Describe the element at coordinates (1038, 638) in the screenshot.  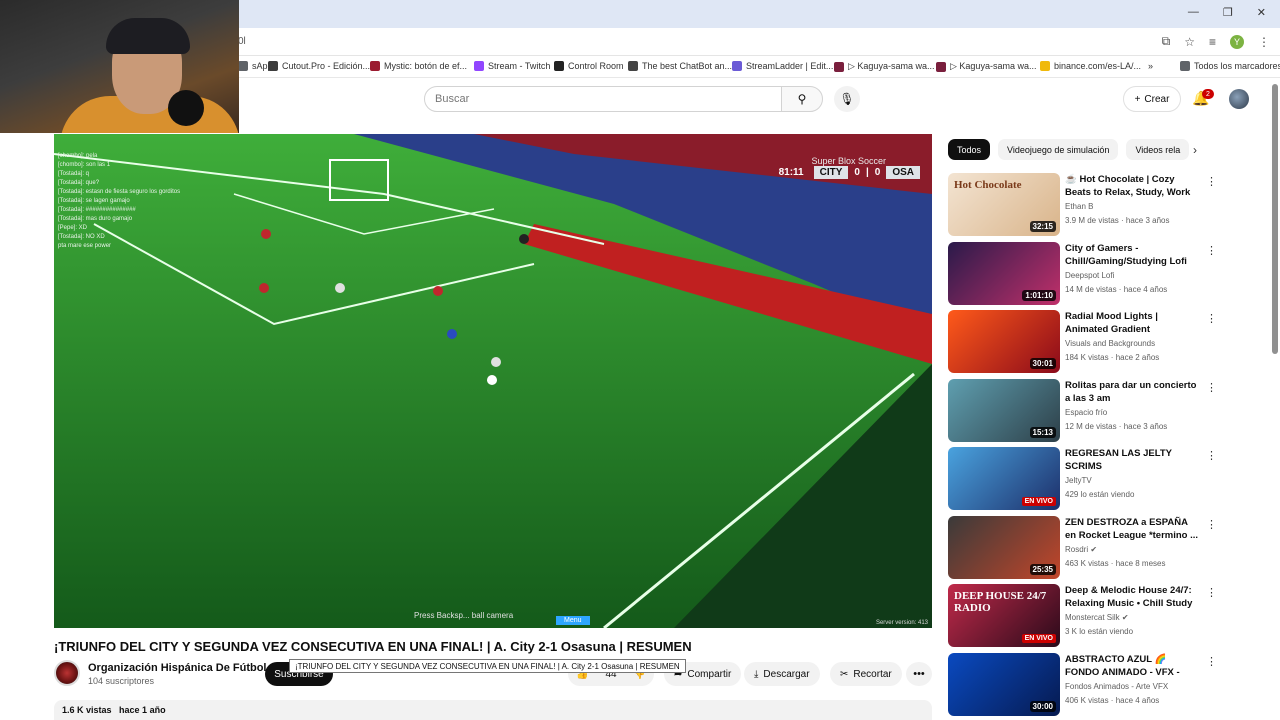
I see `live-badge: EN VIVO` at that location.